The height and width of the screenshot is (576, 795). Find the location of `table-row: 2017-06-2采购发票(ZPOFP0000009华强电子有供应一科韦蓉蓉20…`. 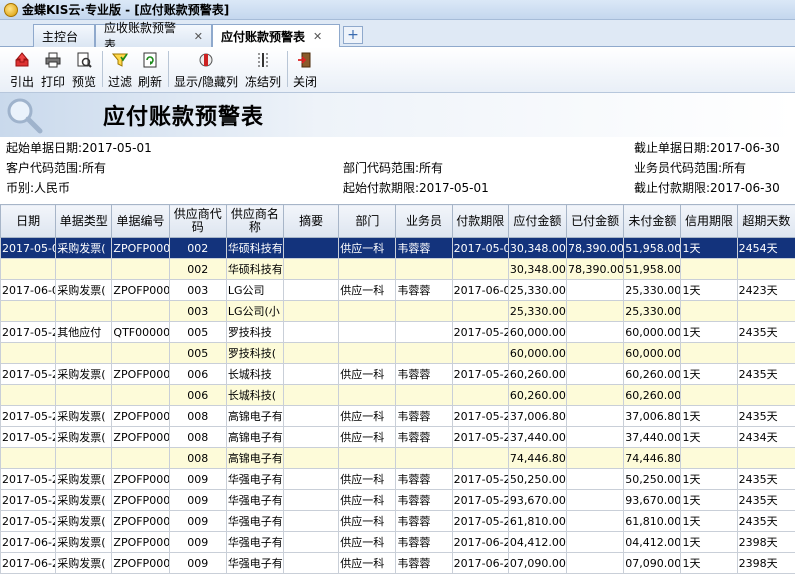

table-row: 2017-06-2采购发票(ZPOFP0000009华强电子有供应一科韦蓉蓉20… is located at coordinates (397, 542).